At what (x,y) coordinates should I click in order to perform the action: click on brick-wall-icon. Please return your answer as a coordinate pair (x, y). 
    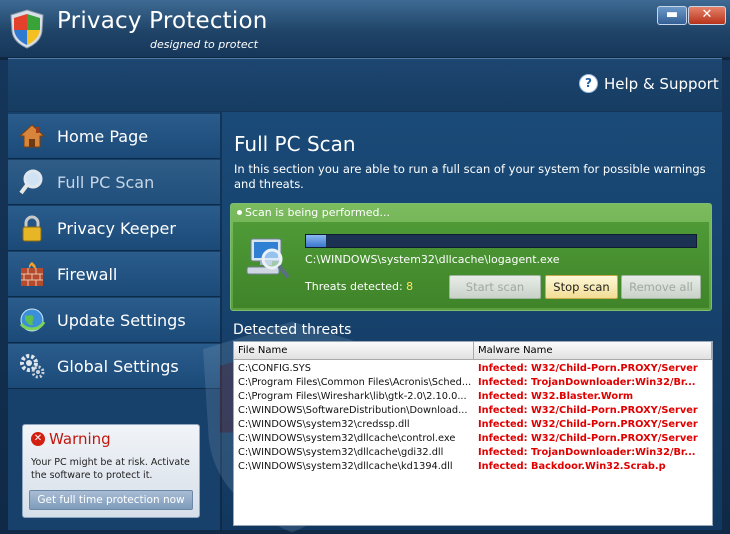
    Looking at the image, I should click on (32, 274).